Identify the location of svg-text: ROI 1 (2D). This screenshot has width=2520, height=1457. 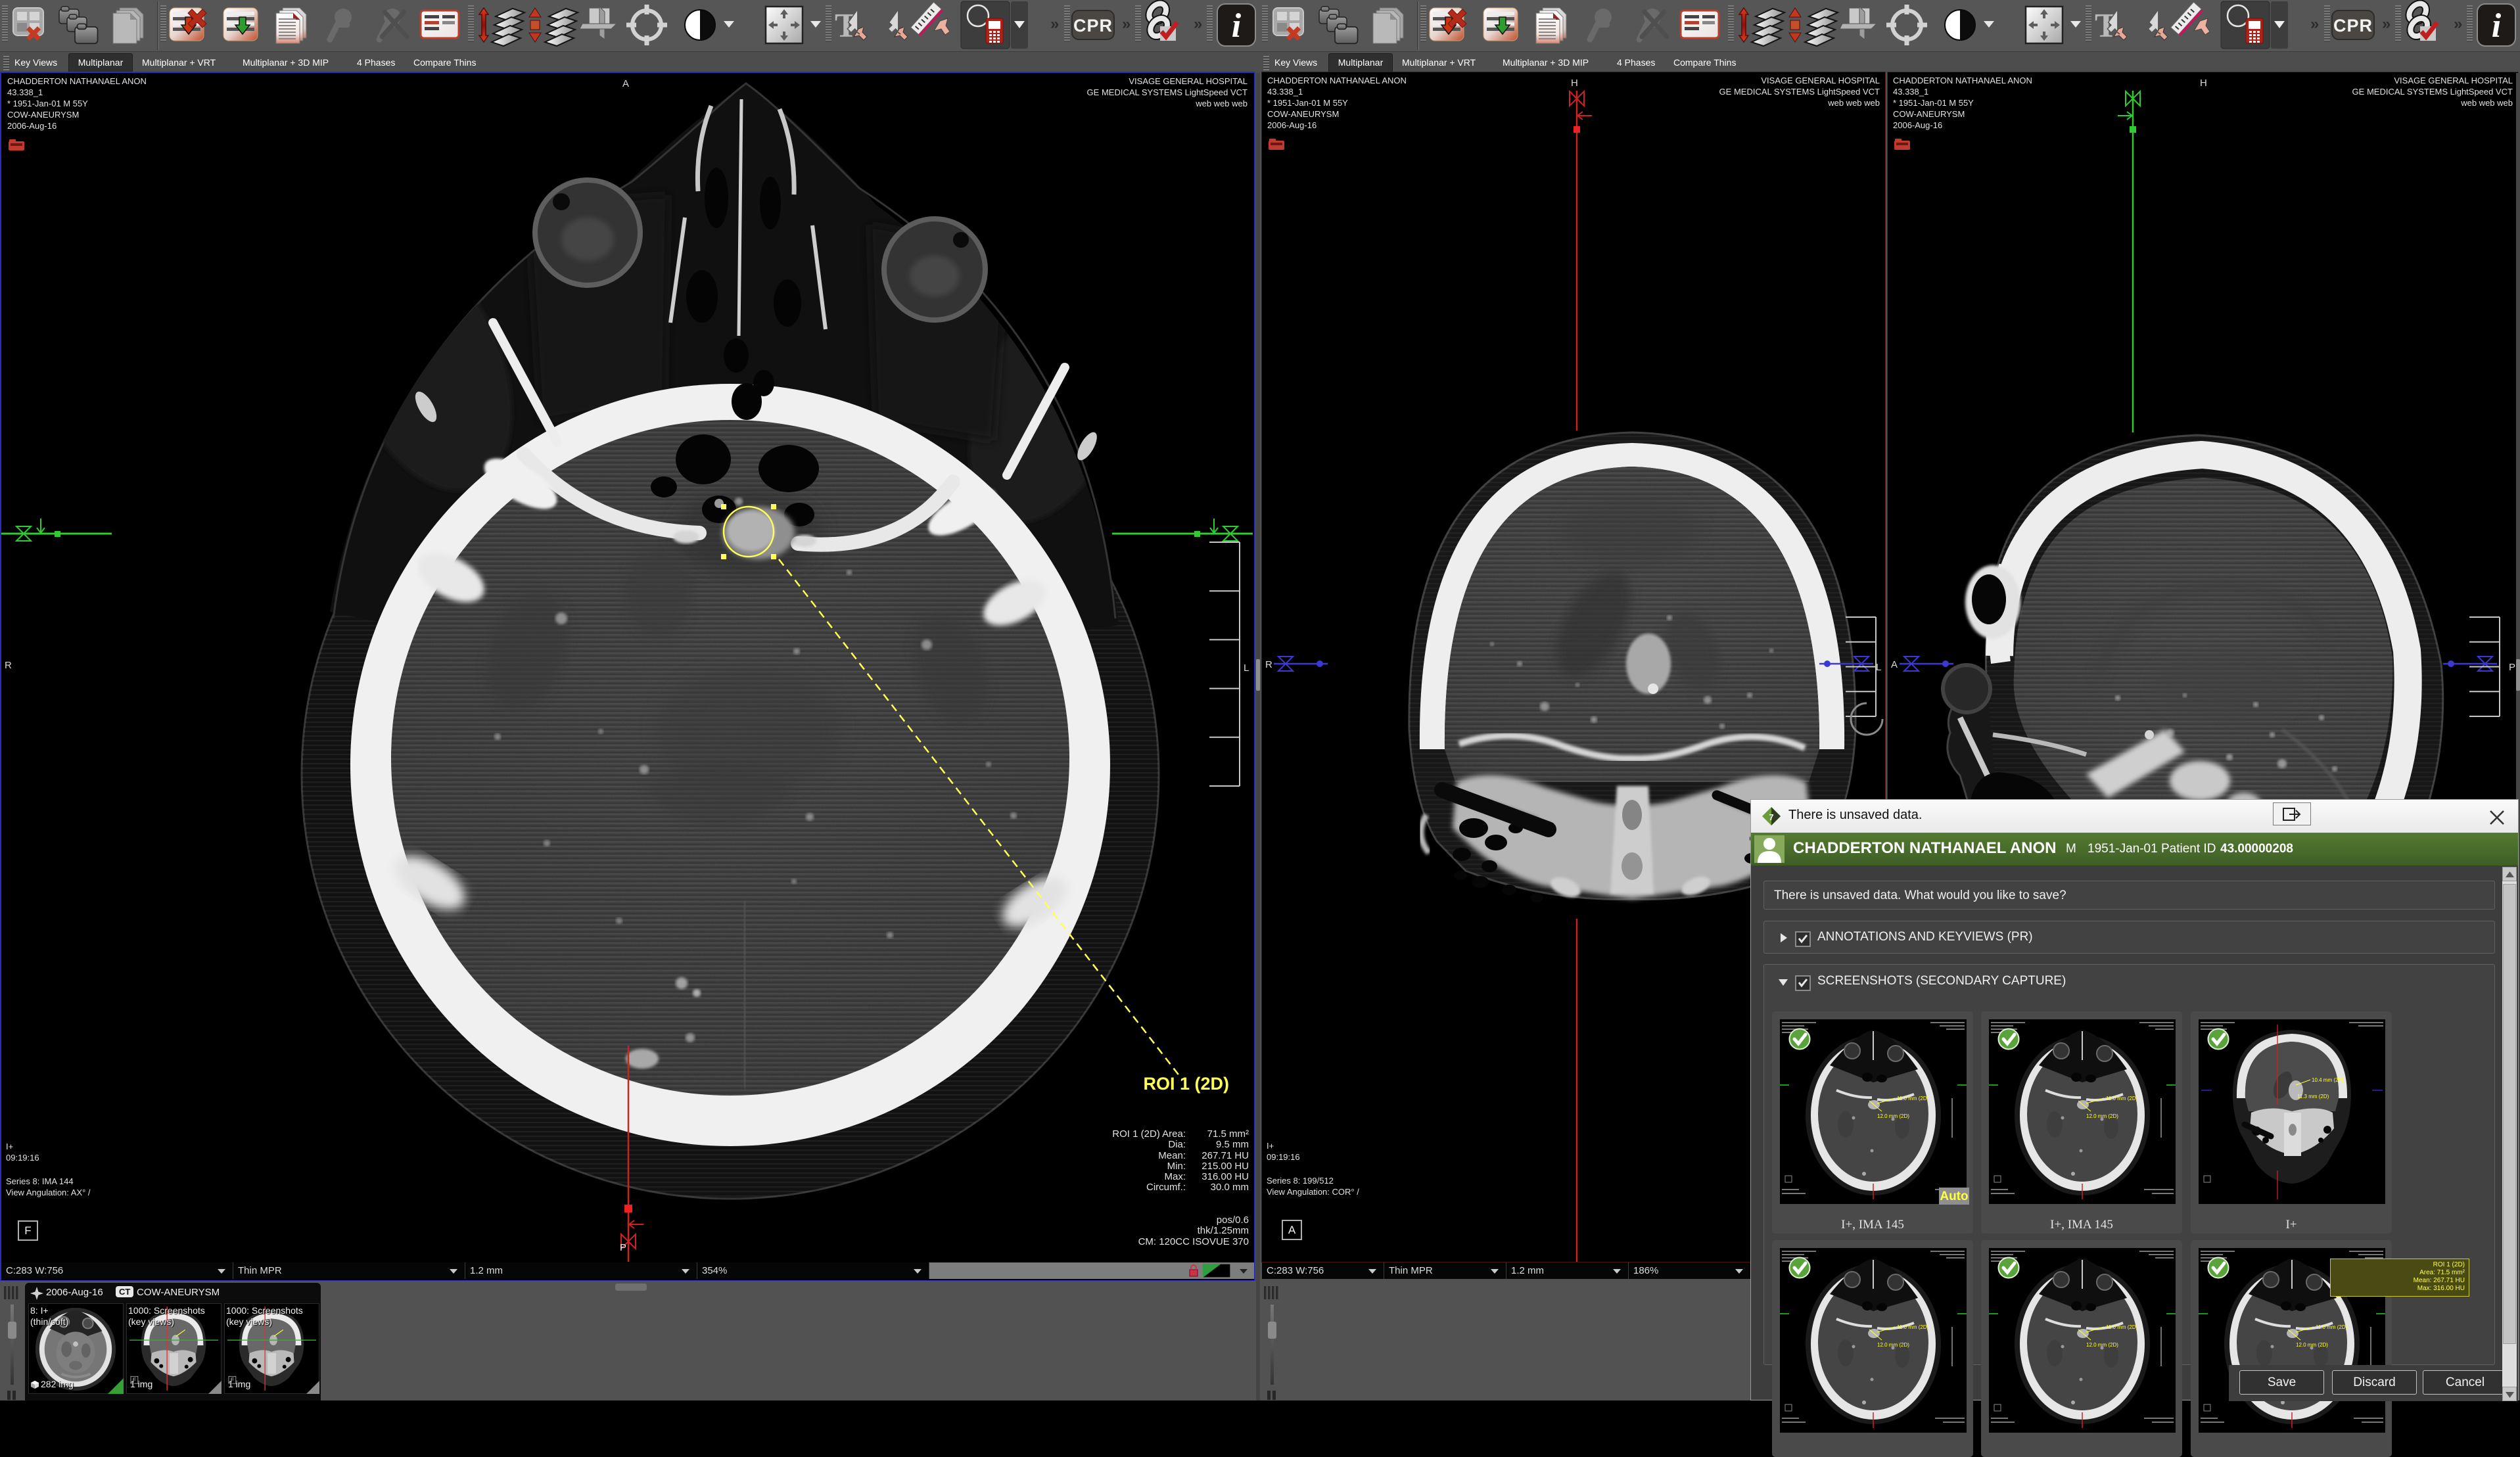
(1186, 1084).